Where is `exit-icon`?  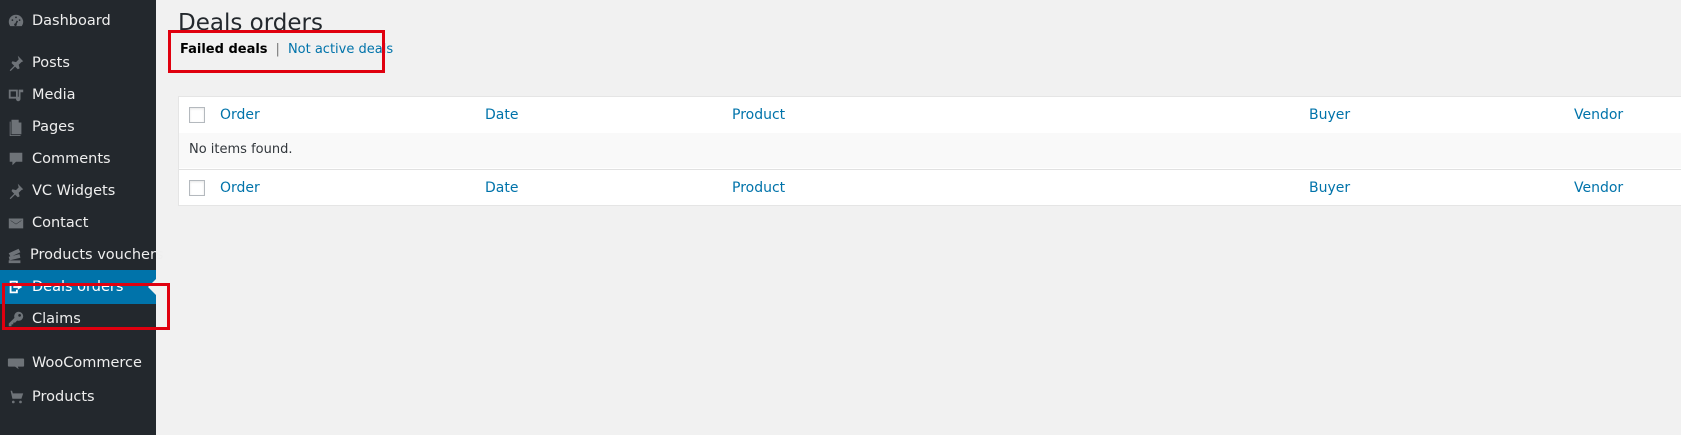 exit-icon is located at coordinates (16, 287).